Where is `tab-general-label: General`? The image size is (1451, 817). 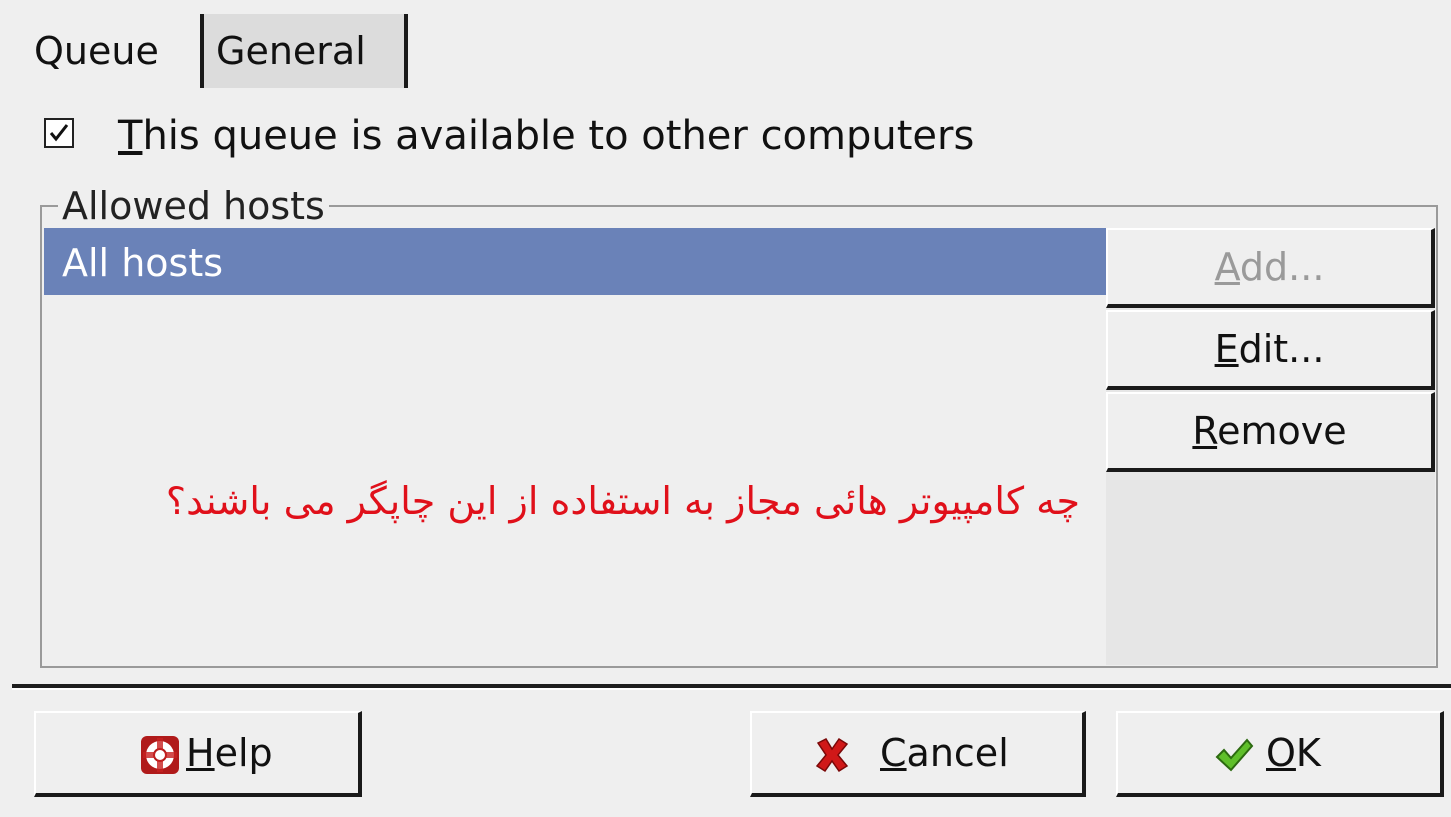 tab-general-label: General is located at coordinates (291, 51).